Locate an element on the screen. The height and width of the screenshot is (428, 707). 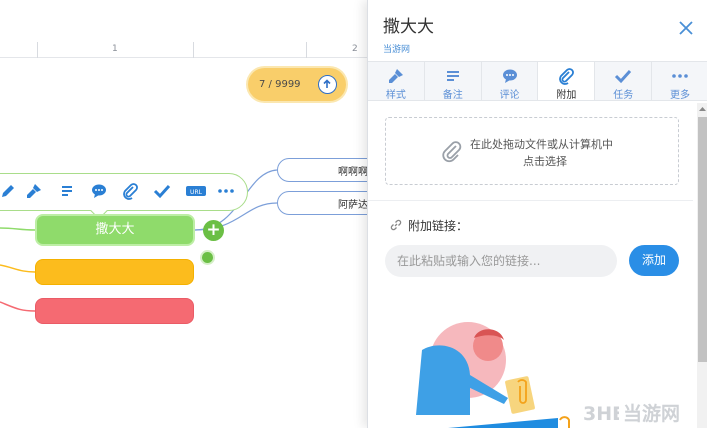
link-section-label: 附加链接： is located at coordinates (429, 225).